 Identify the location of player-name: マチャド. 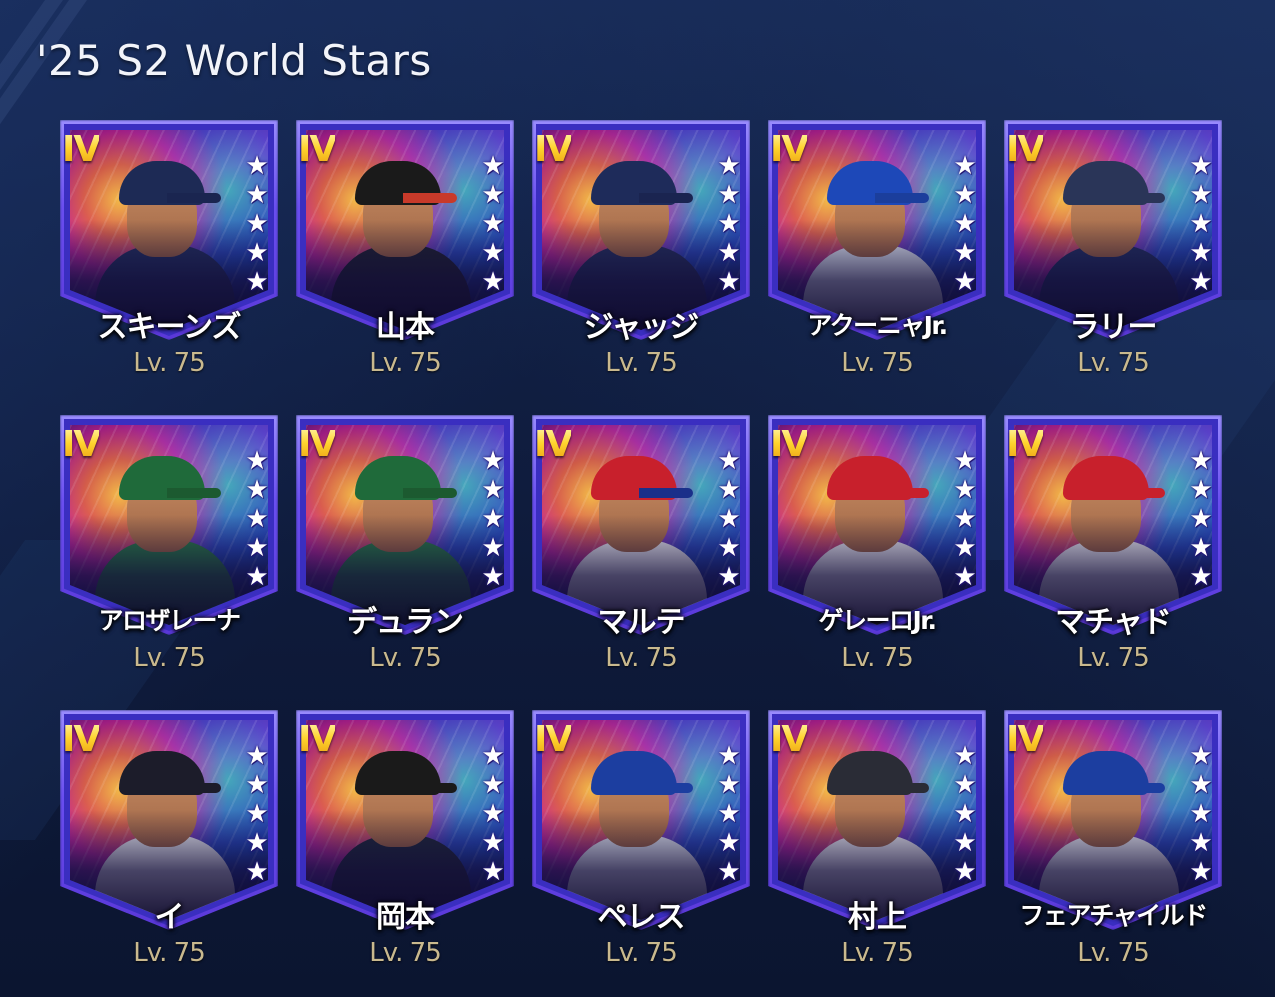
(1113, 622).